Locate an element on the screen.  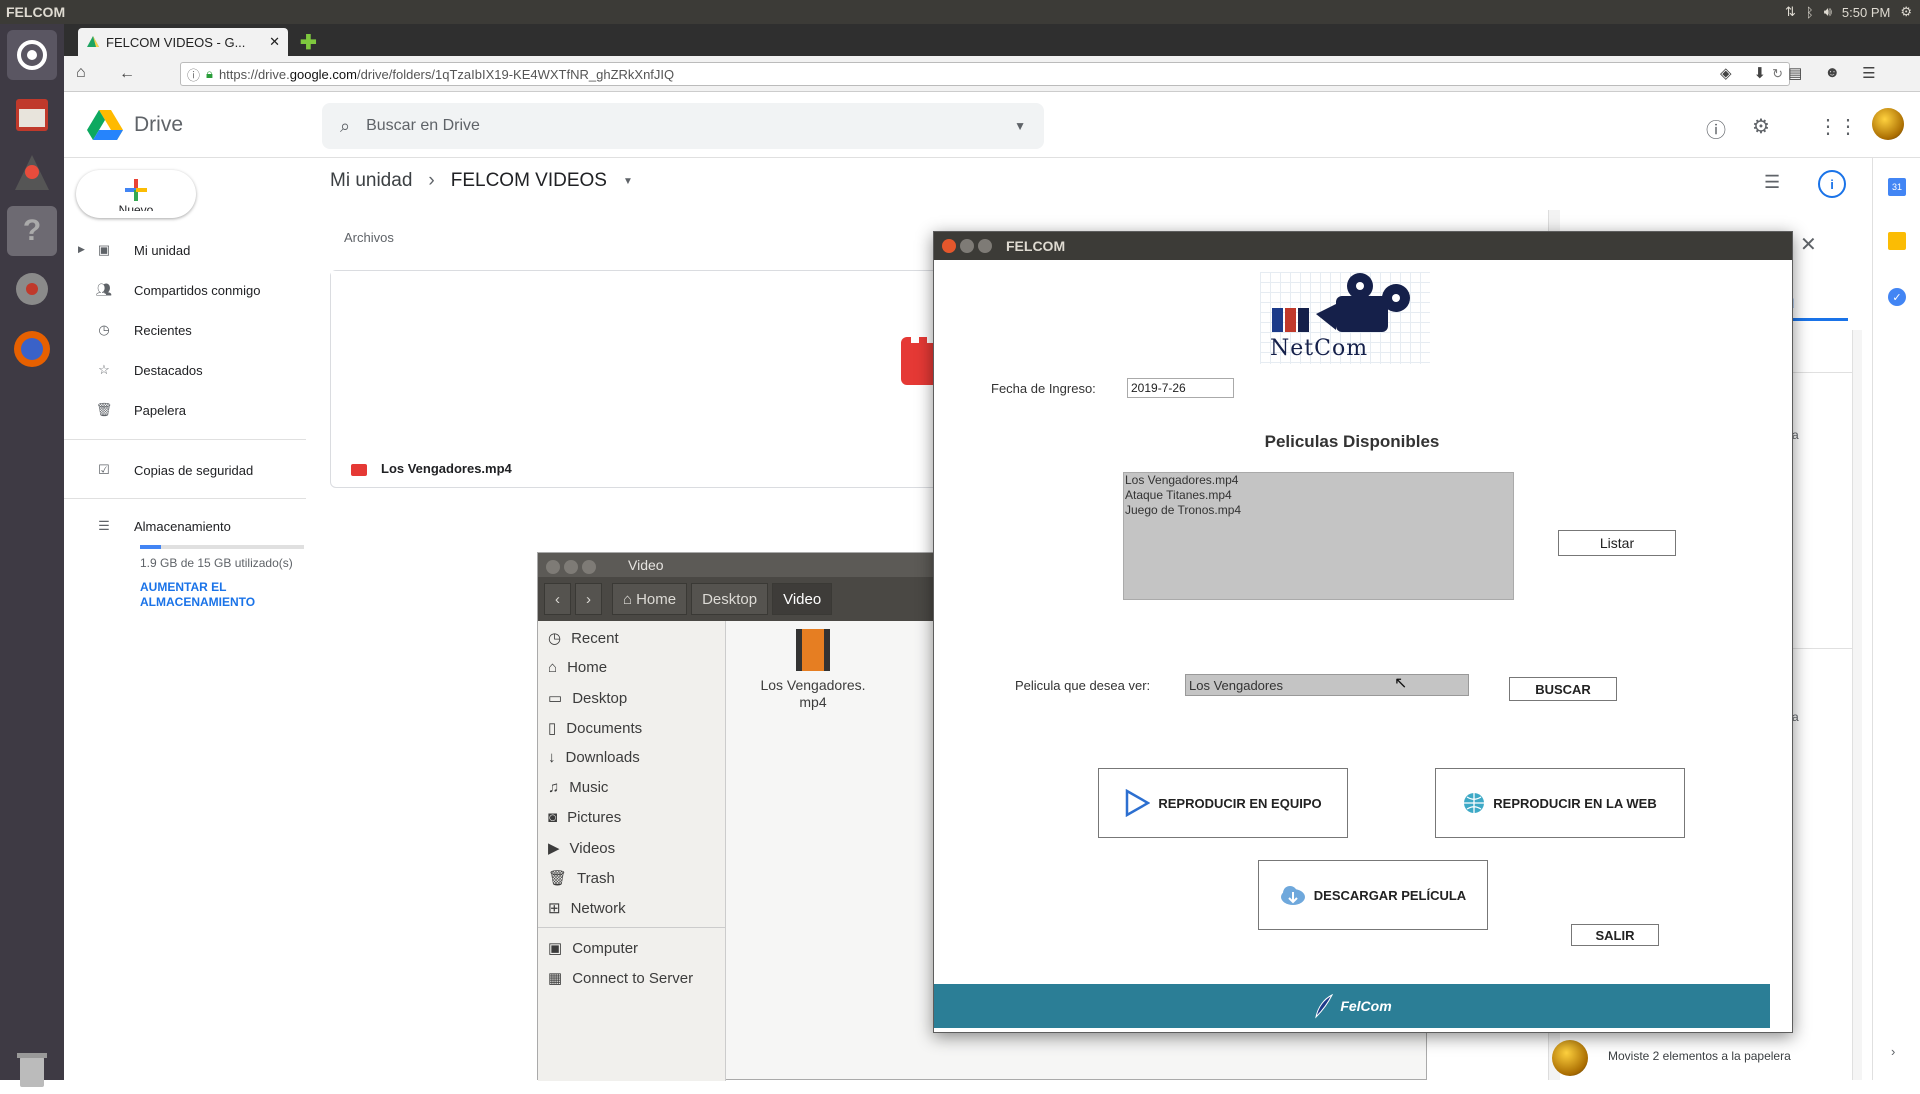
nav-trash: 🗑︎ Papelera is located at coordinates (140, 410).